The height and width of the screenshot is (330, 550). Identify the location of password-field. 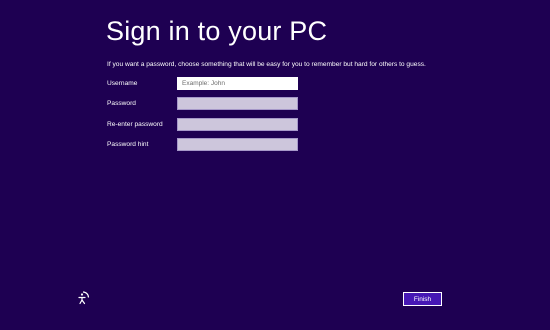
(237, 103).